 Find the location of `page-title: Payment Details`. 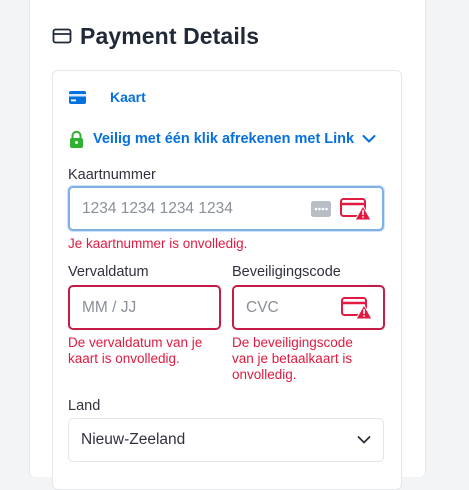

page-title: Payment Details is located at coordinates (170, 35).